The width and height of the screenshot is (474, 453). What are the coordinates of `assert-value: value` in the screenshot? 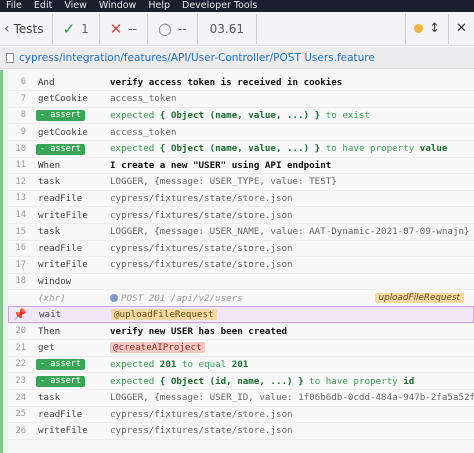 It's located at (433, 149).